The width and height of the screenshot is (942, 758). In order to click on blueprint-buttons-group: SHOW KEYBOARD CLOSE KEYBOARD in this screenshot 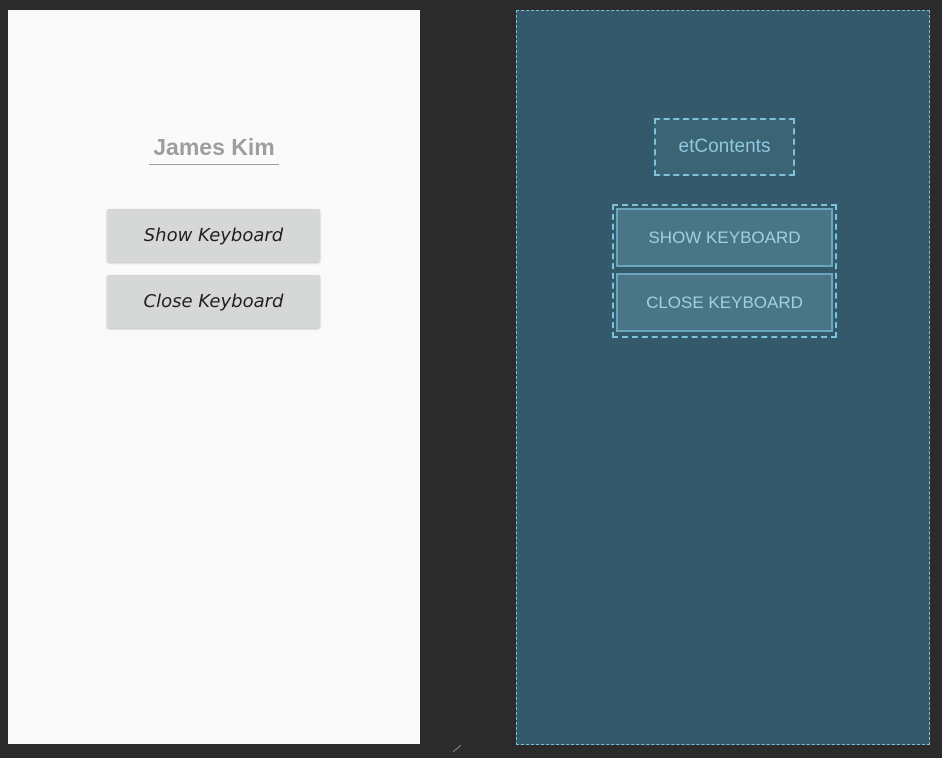, I will do `click(724, 271)`.